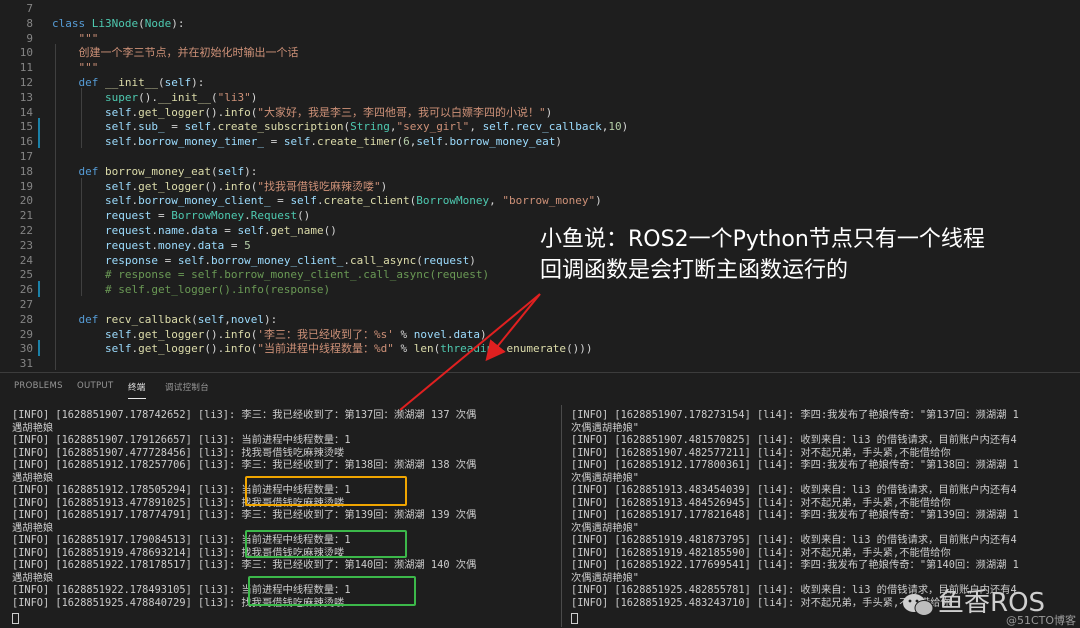 The width and height of the screenshot is (1080, 628). What do you see at coordinates (513, 327) in the screenshot?
I see `arrow-head-line` at bounding box center [513, 327].